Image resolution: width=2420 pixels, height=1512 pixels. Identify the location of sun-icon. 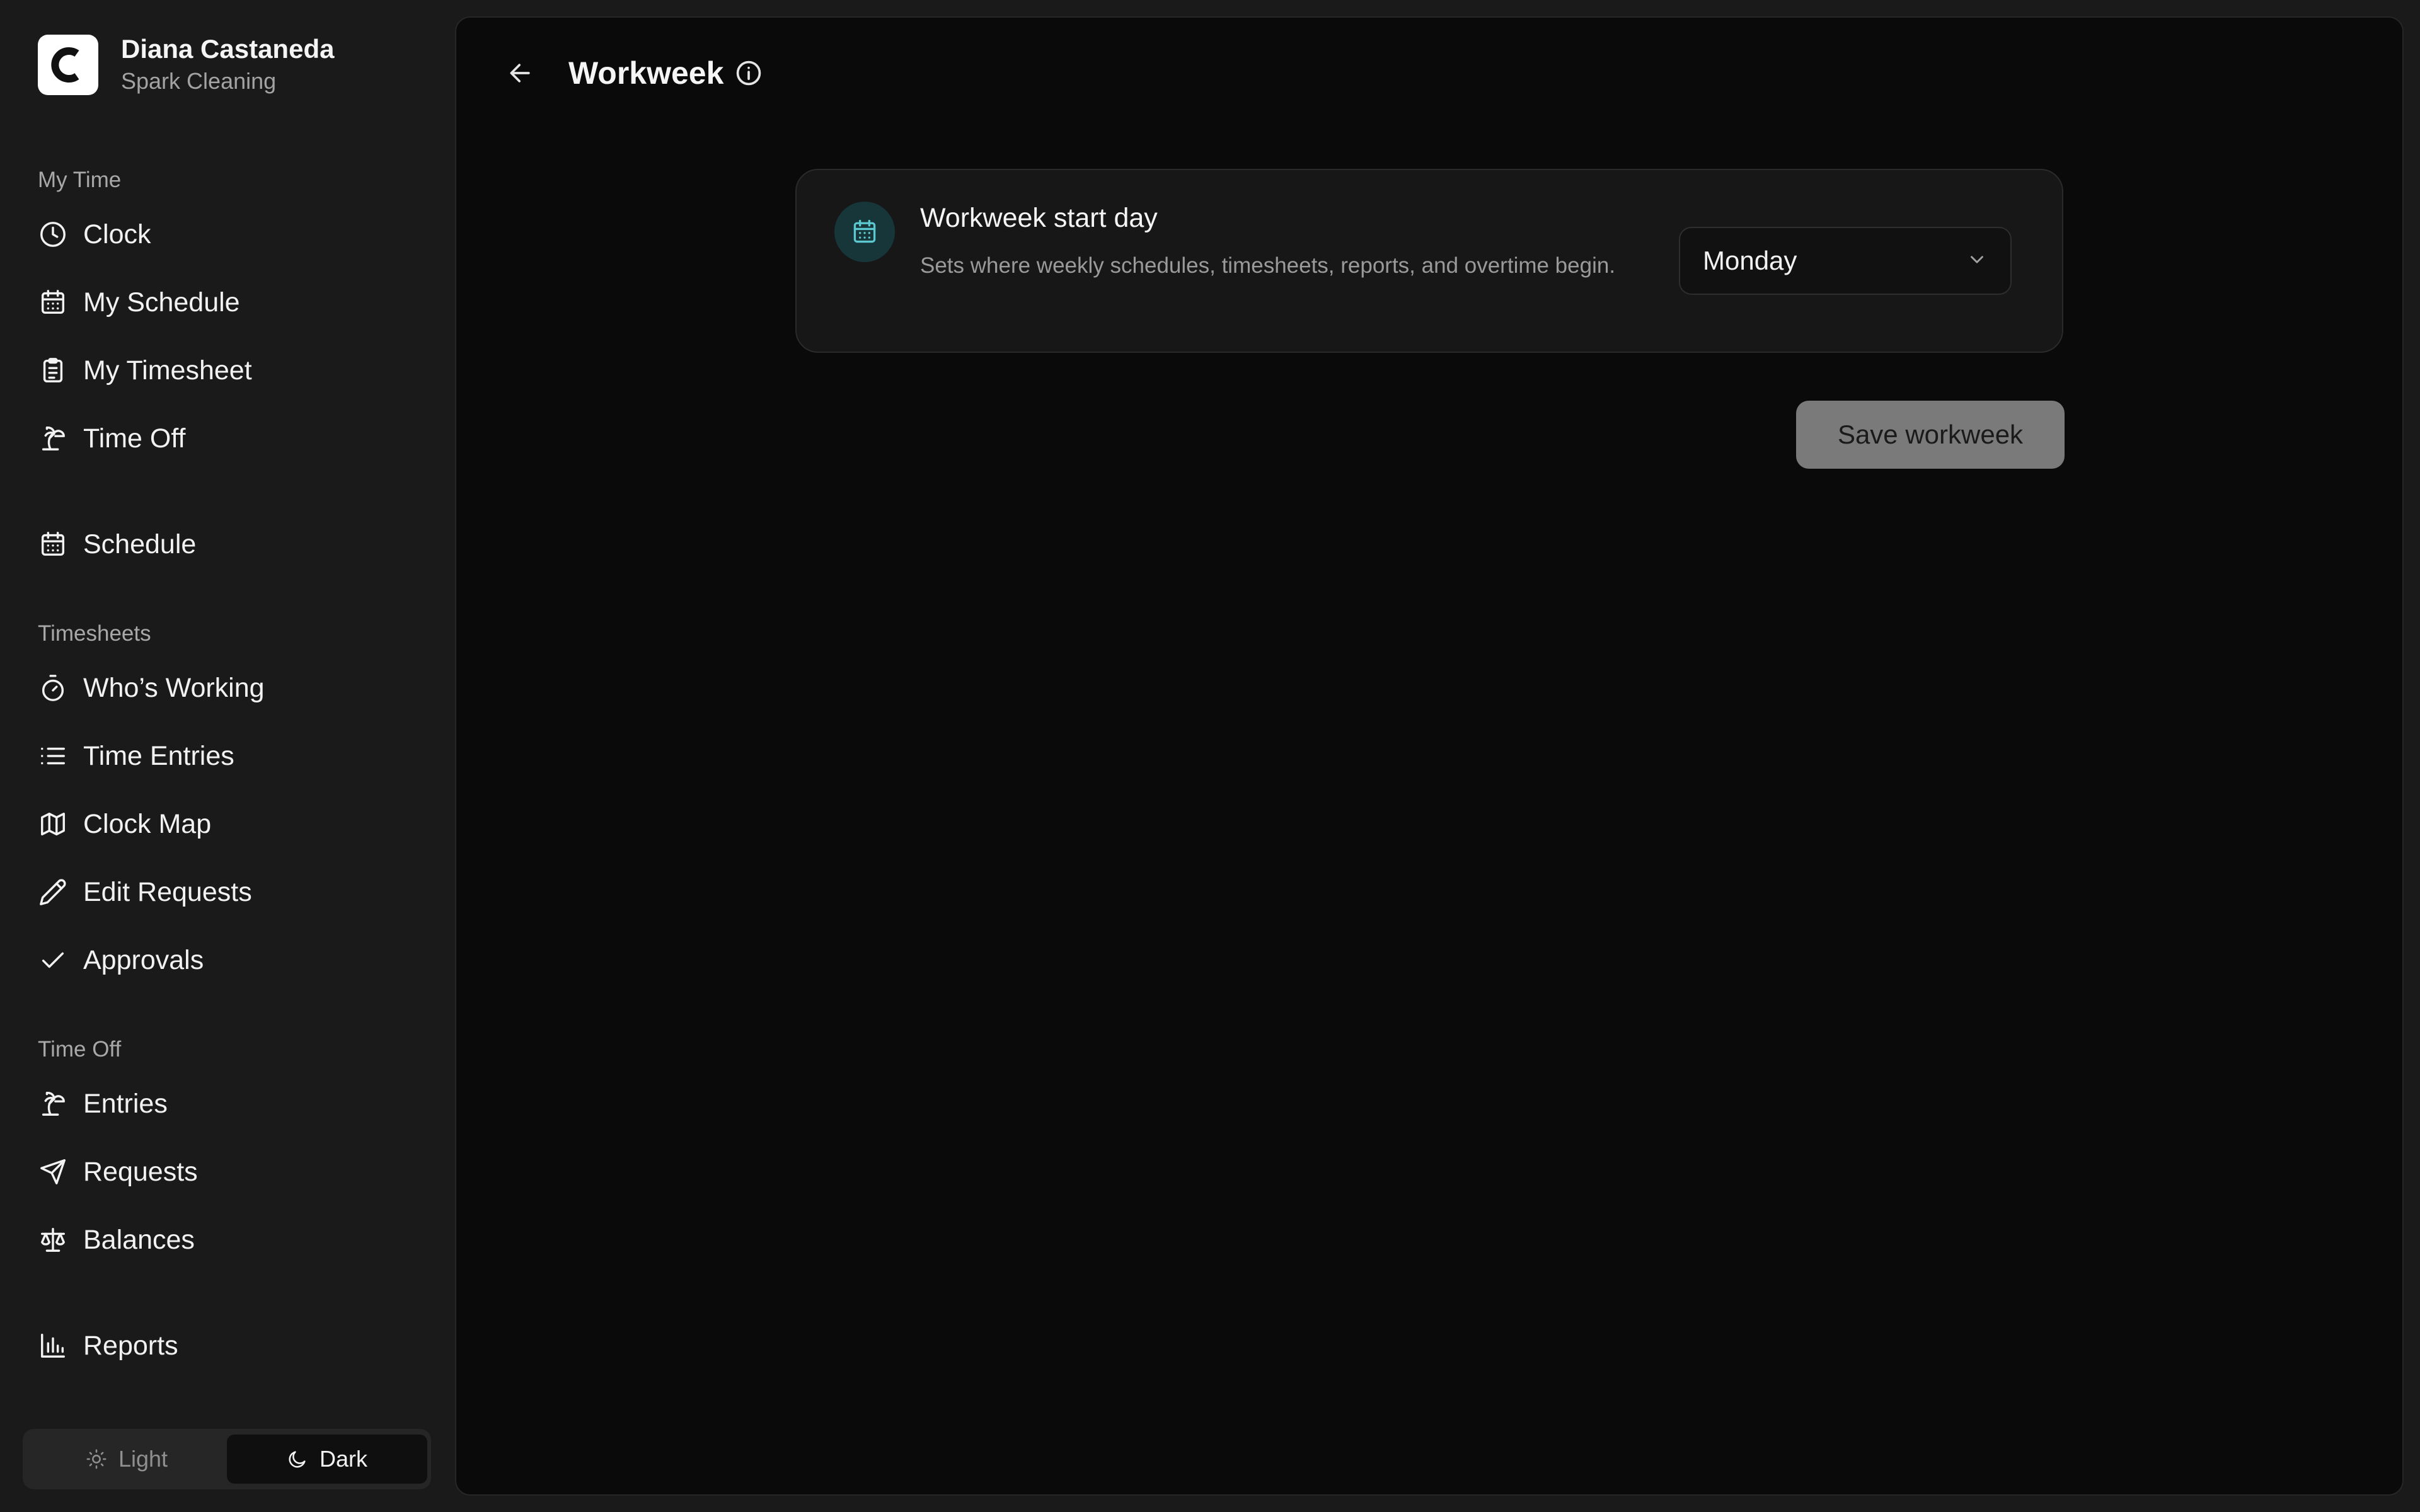
(97, 1459).